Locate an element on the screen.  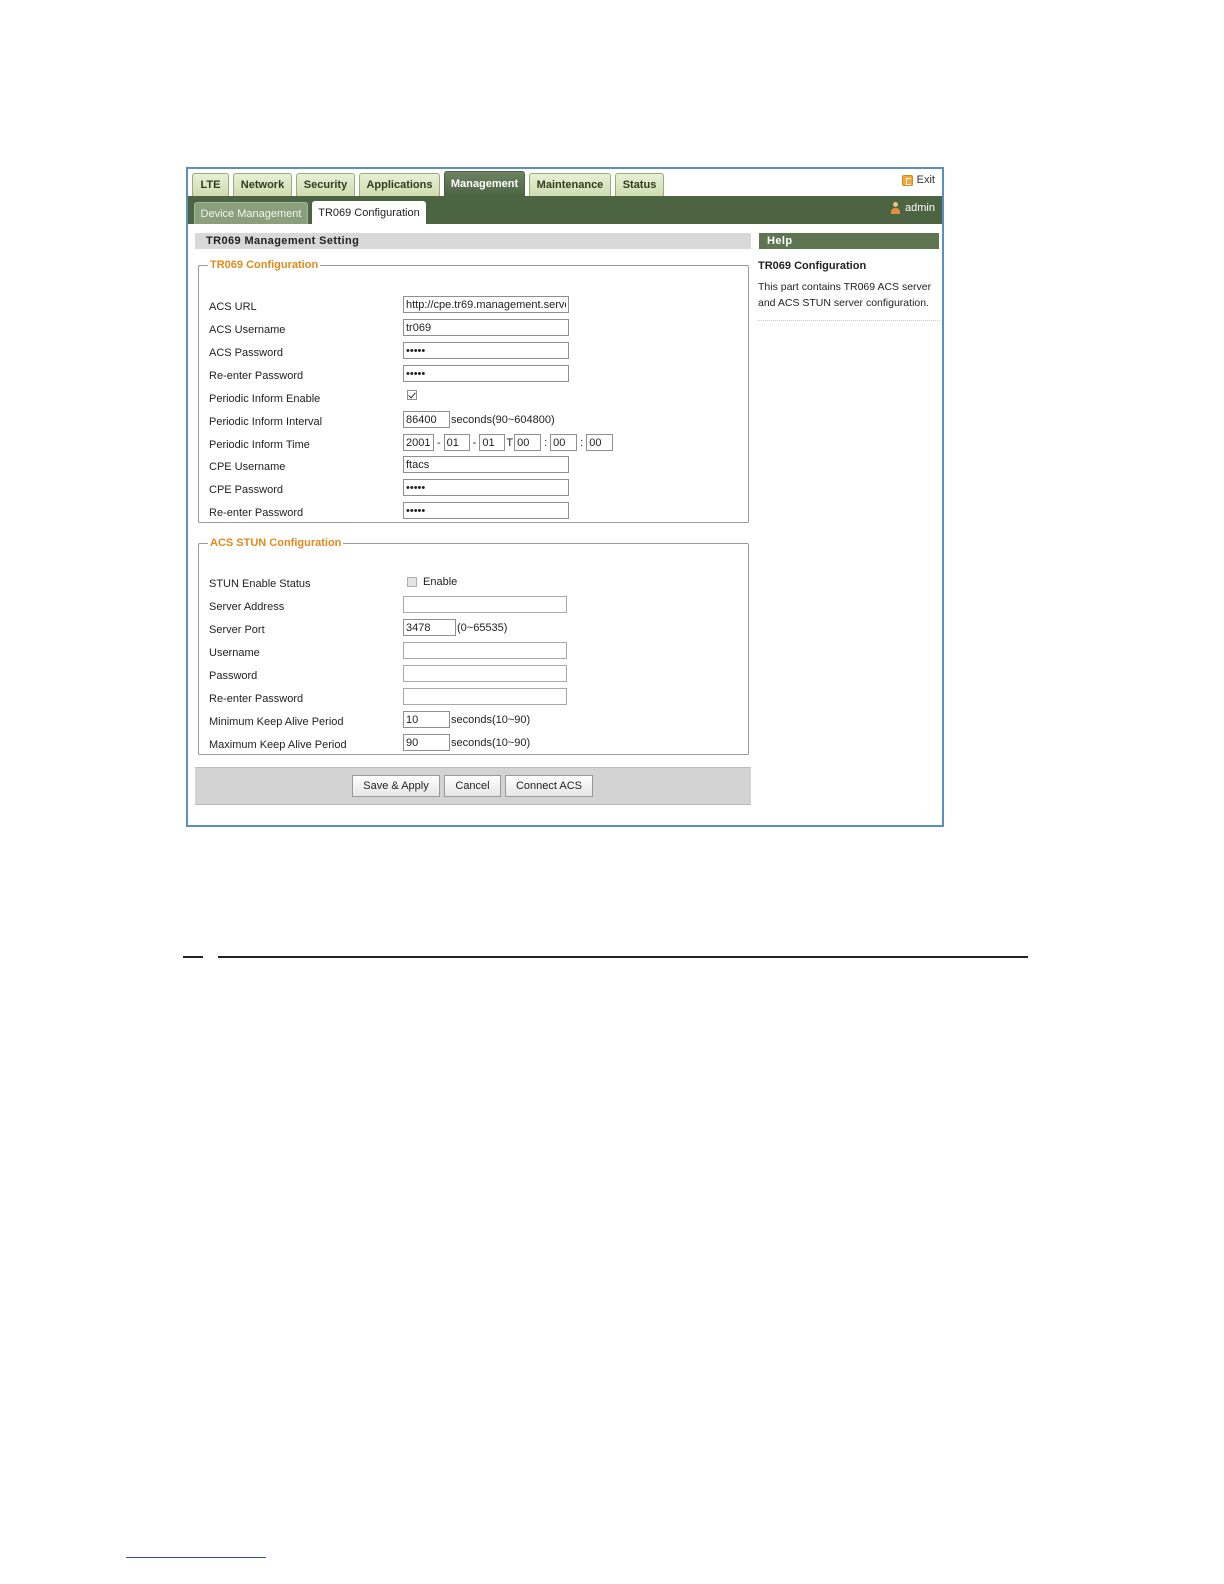
stun-password-input is located at coordinates (485, 673).